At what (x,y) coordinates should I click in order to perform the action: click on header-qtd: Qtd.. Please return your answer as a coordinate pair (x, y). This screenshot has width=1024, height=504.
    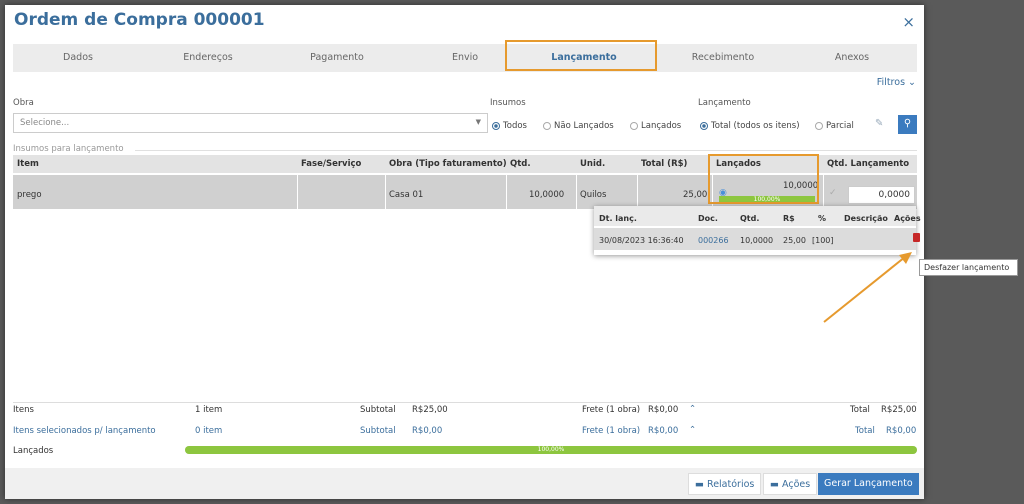
    Looking at the image, I should click on (520, 164).